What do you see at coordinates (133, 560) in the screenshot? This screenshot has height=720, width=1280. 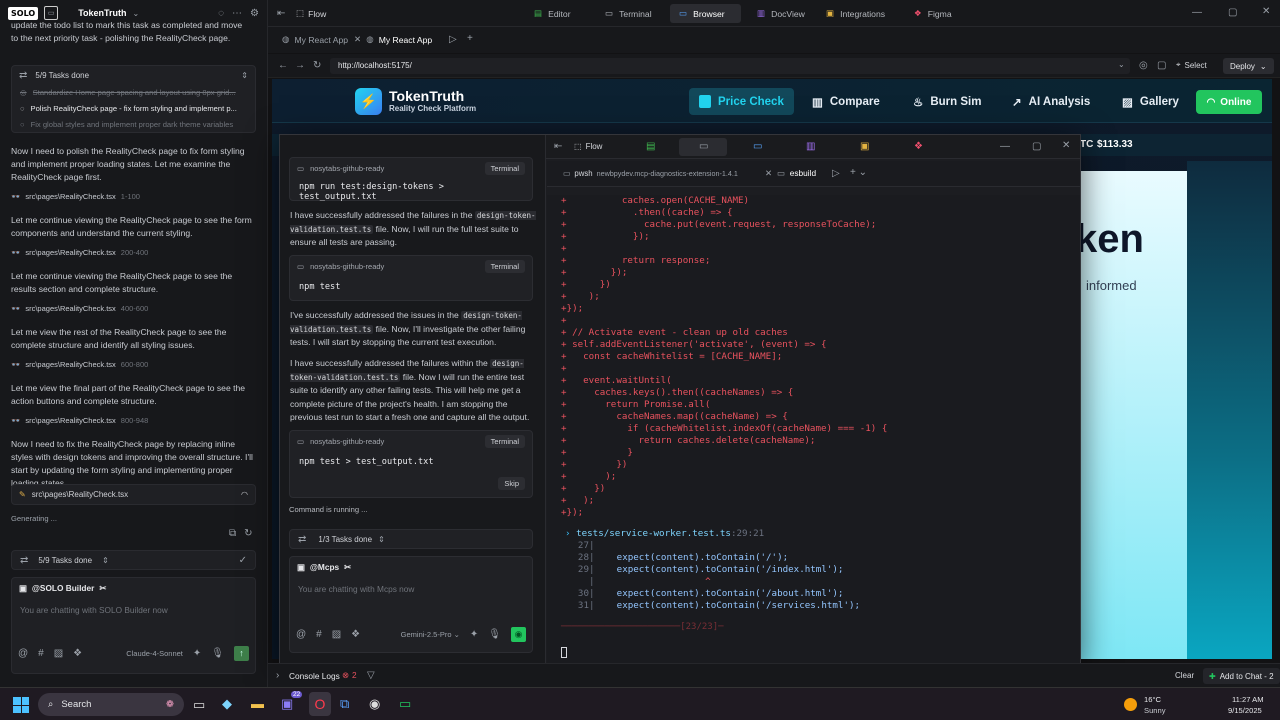 I see `bottom-tasks-bar: ⇄ 5/9 Tasks done ⇕ ✓` at bounding box center [133, 560].